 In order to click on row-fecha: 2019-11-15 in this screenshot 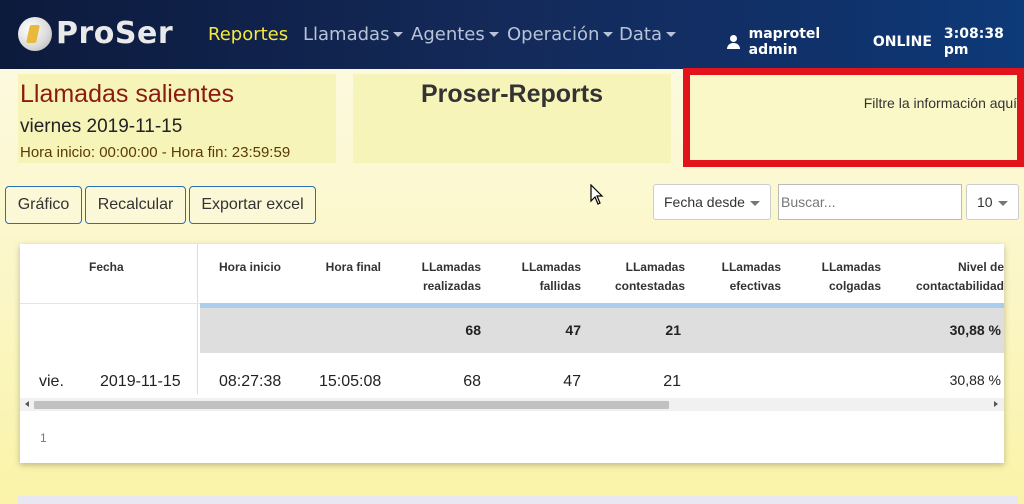, I will do `click(140, 381)`.